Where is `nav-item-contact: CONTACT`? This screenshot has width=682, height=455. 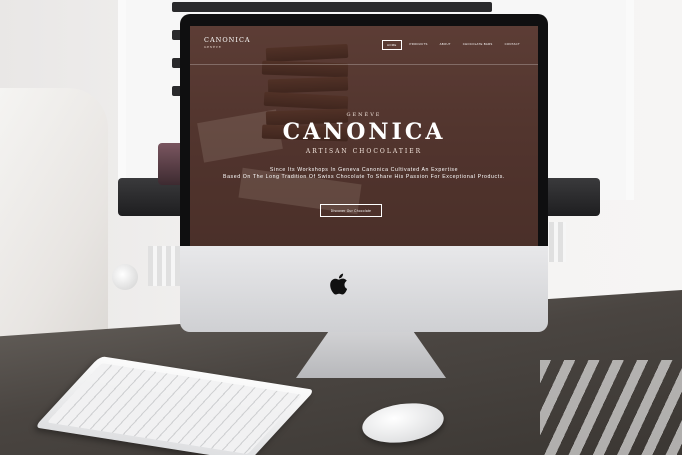
nav-item-contact: CONTACT is located at coordinates (512, 45).